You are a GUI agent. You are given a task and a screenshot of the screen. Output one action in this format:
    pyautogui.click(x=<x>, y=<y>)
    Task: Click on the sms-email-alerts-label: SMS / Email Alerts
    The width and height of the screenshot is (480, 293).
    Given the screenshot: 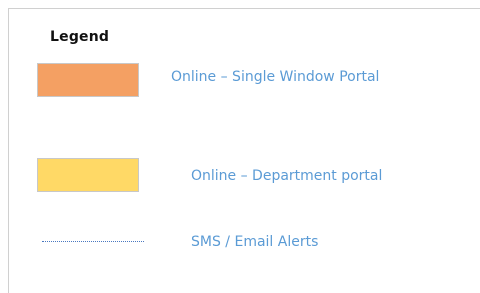 What is the action you would take?
    pyautogui.click(x=255, y=242)
    